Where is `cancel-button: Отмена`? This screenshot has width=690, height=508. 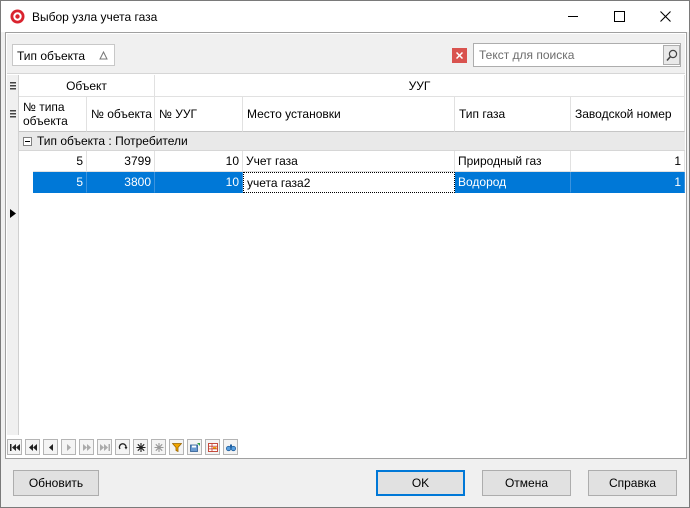 cancel-button: Отмена is located at coordinates (526, 483).